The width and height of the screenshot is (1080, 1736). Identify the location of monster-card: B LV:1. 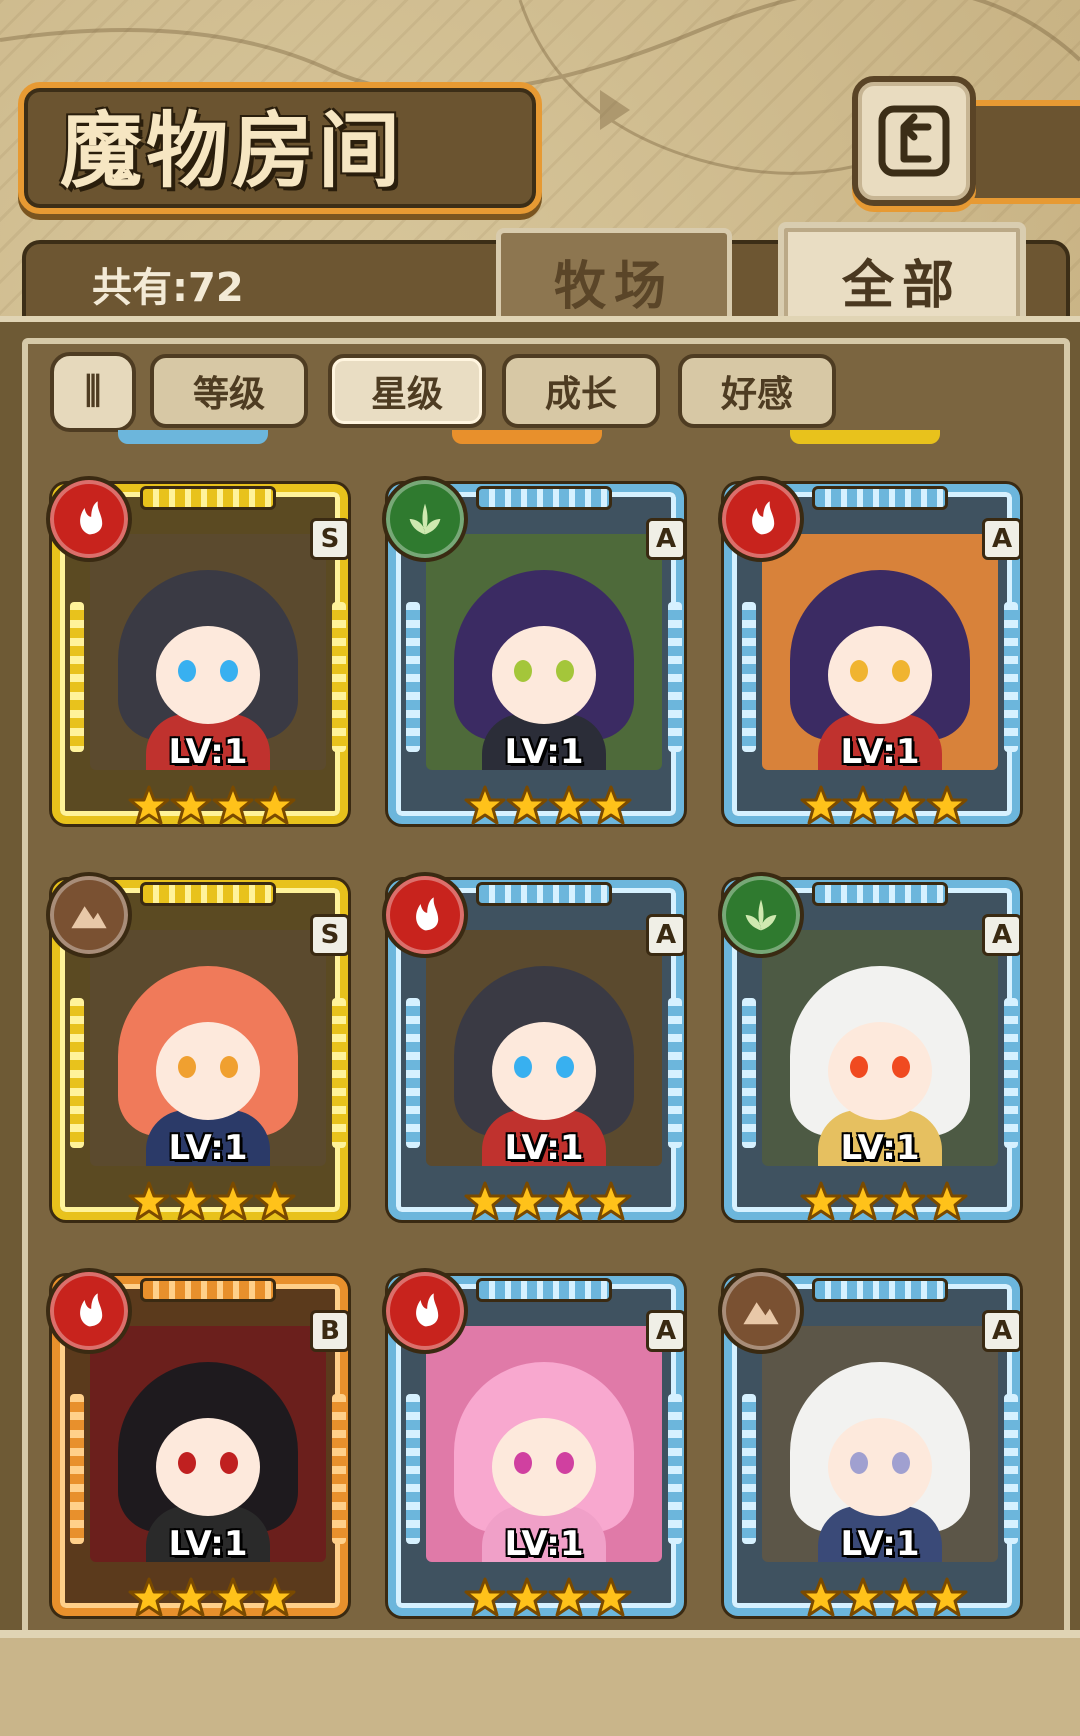
(201, 1451).